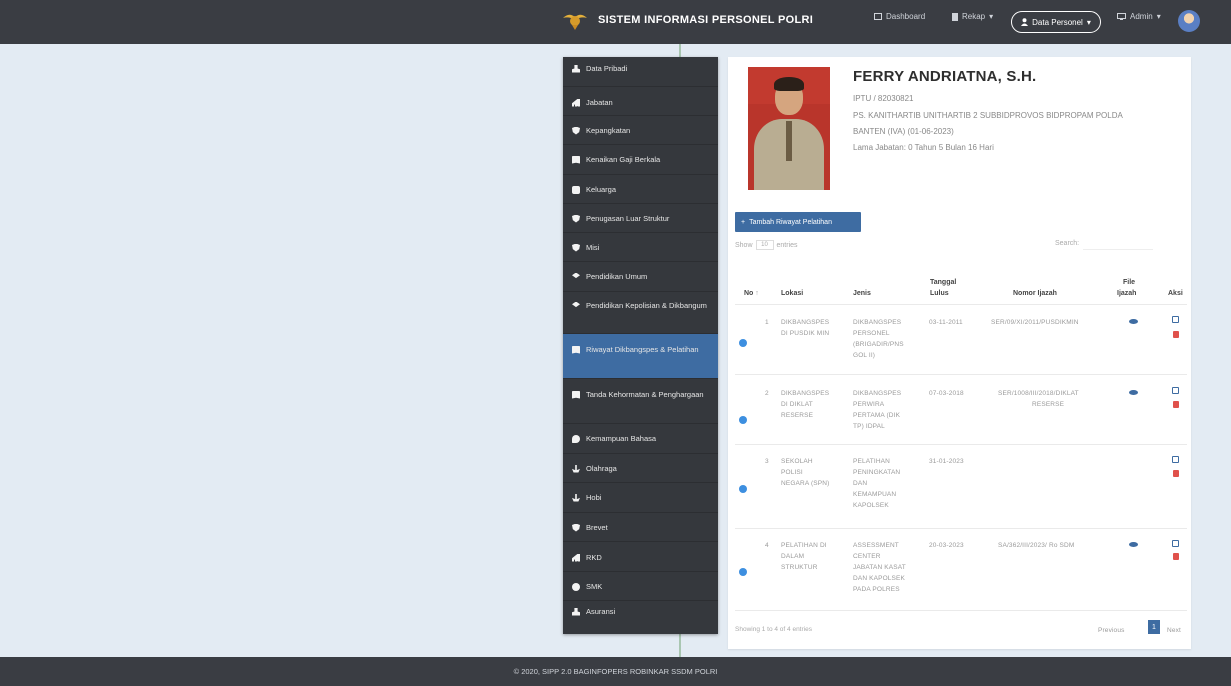  Describe the element at coordinates (751, 293) in the screenshot. I see `col-header-no: No ↑` at that location.